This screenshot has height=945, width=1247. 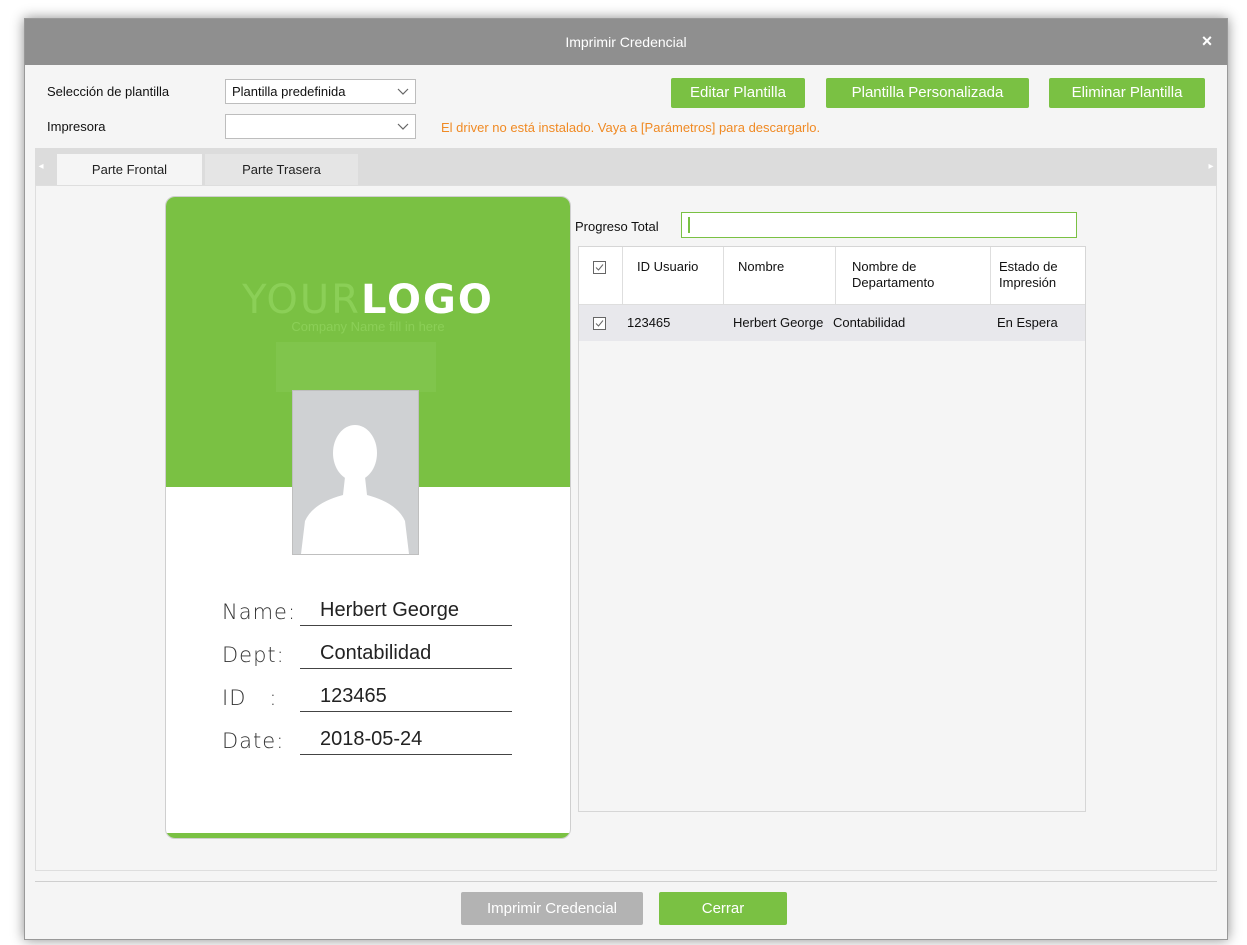 I want to click on template-select-value: Plantilla predefinida, so click(x=289, y=91).